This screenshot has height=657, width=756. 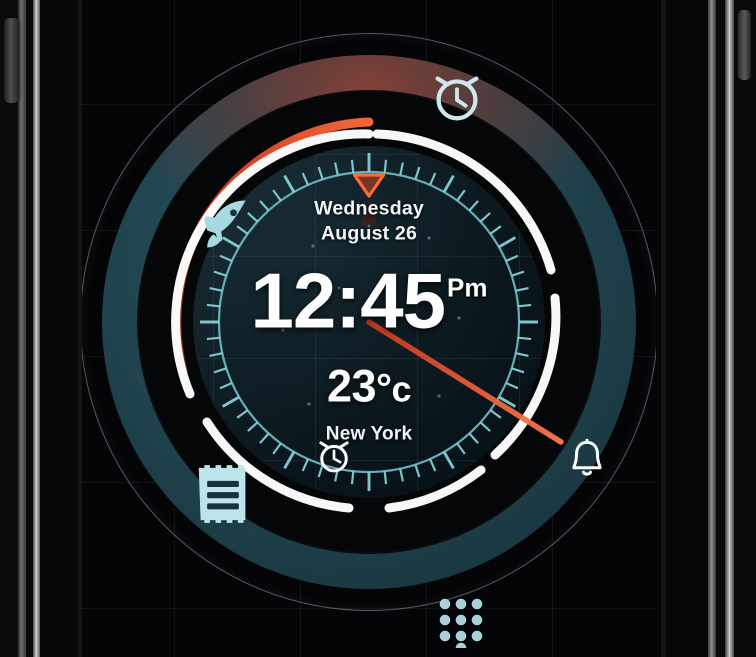 I want to click on volume-button, so click(x=11, y=60).